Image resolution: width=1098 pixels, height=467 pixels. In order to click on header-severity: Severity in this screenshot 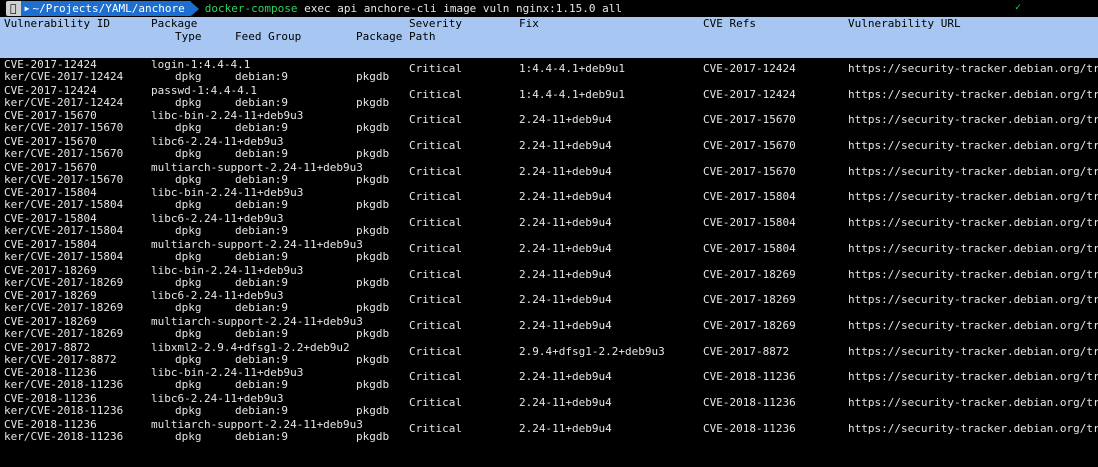, I will do `click(435, 23)`.